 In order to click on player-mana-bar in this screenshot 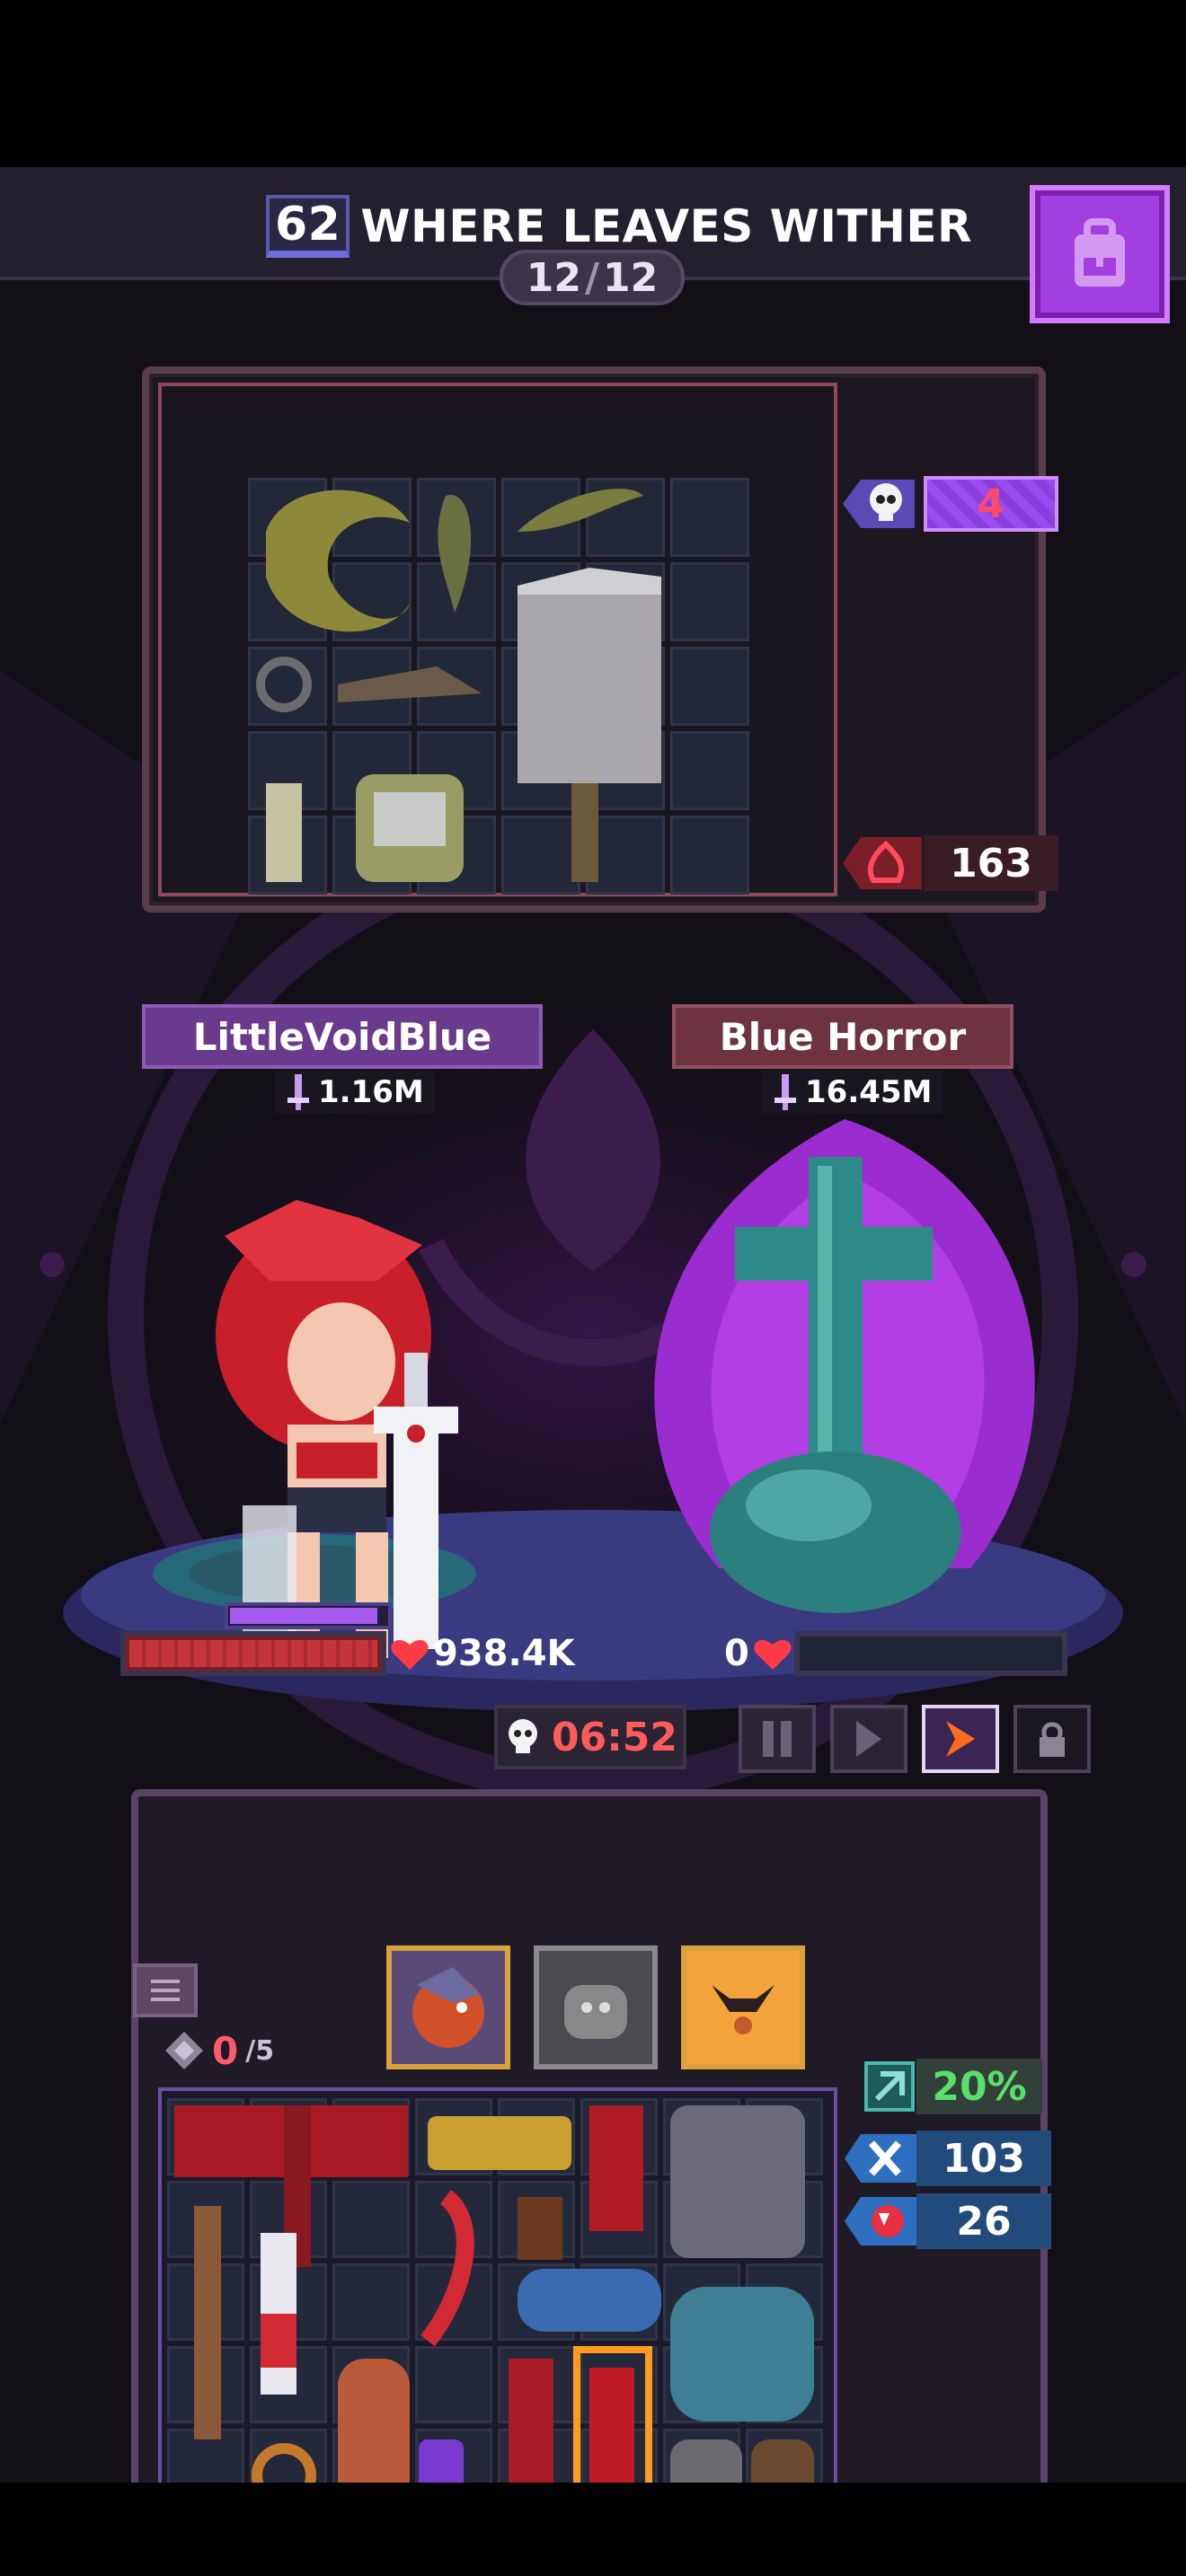, I will do `click(308, 1615)`.